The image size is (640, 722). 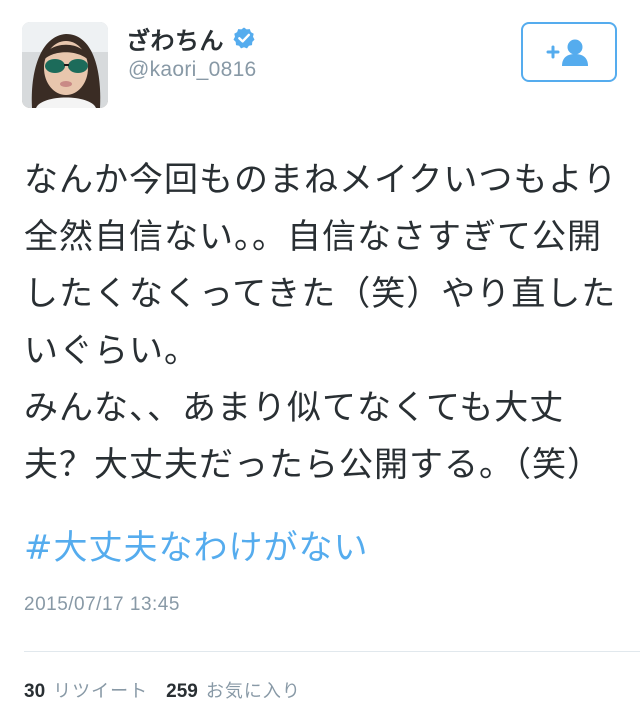 I want to click on follow-button, so click(x=569, y=52).